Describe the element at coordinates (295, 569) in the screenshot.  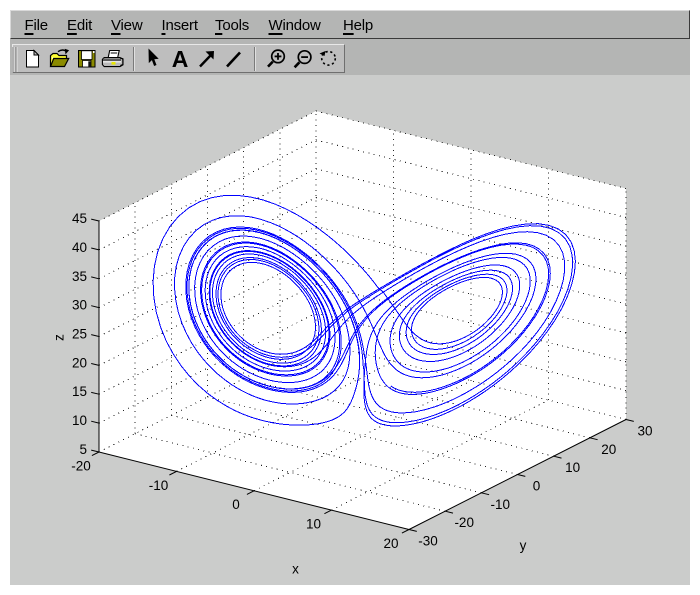
I see `svg-text: x` at that location.